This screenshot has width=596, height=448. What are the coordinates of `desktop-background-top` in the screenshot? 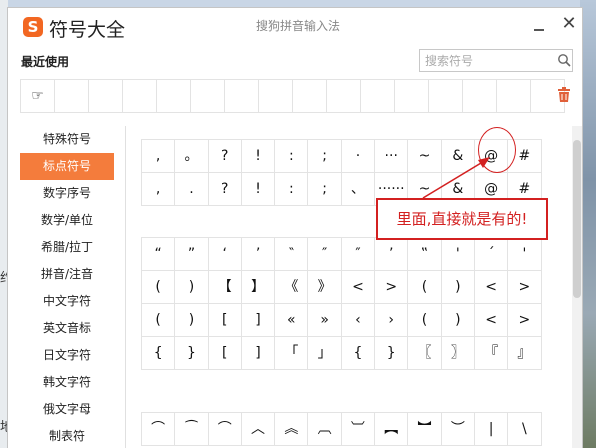 It's located at (298, 4).